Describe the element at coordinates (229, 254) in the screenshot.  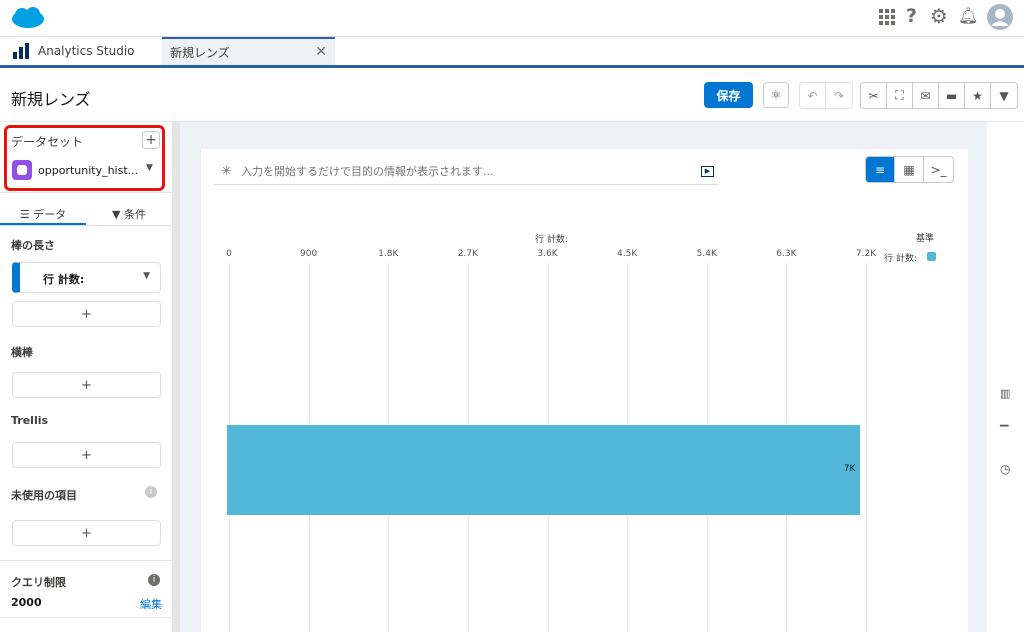
I see `x-tick-label: 0` at that location.